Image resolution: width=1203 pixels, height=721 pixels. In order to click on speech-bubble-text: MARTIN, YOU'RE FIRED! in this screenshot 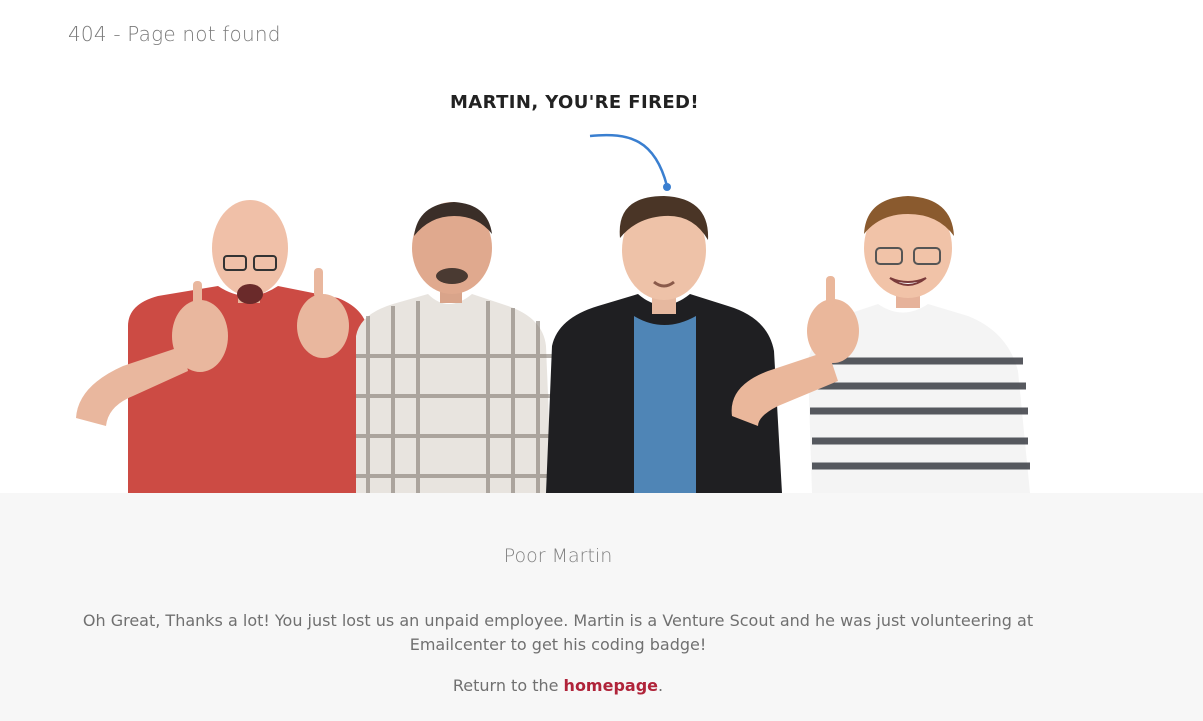, I will do `click(574, 102)`.